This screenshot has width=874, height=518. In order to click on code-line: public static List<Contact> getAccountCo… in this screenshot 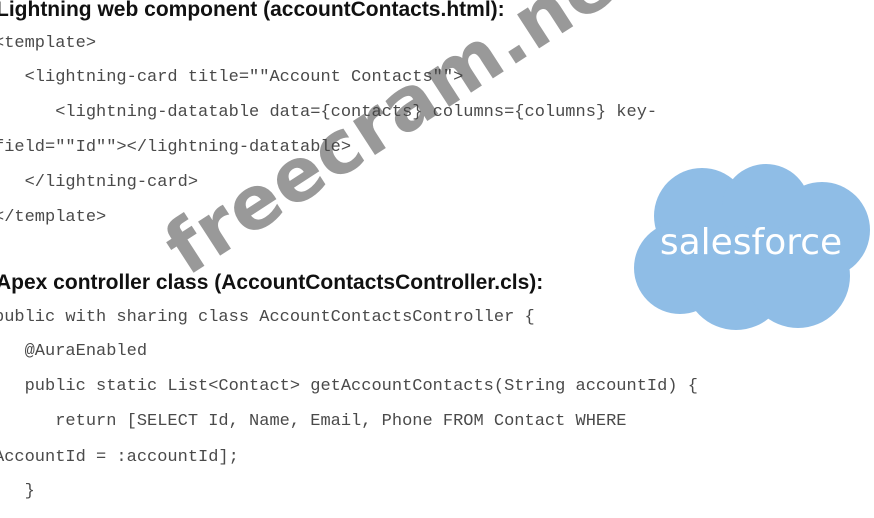, I will do `click(349, 386)`.